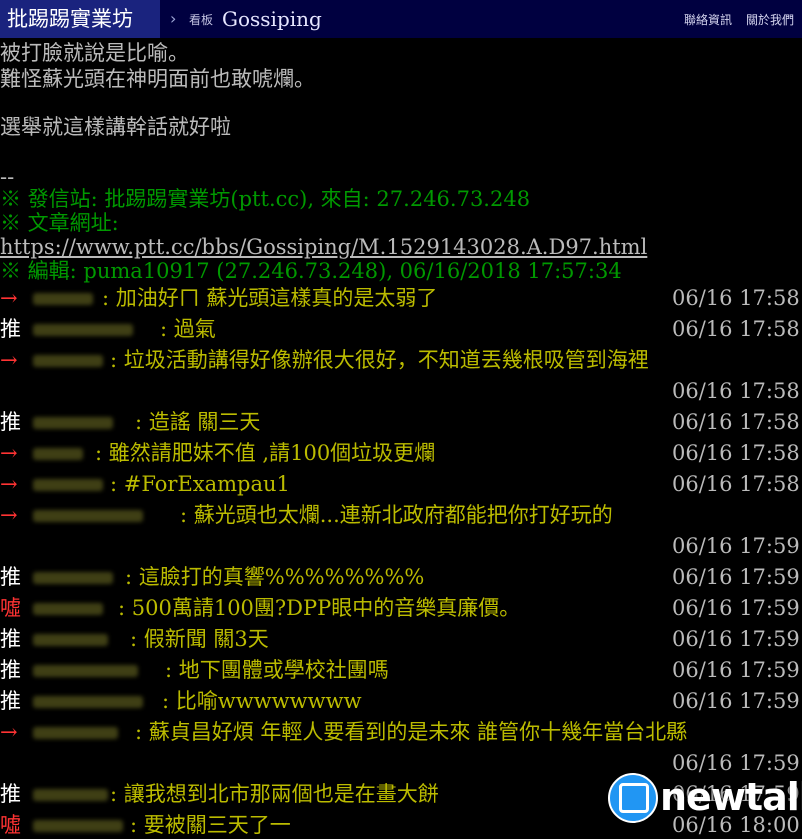 Image resolution: width=802 pixels, height=839 pixels. Describe the element at coordinates (262, 701) in the screenshot. I see `push-content: : 比喻wwwwwwww` at that location.